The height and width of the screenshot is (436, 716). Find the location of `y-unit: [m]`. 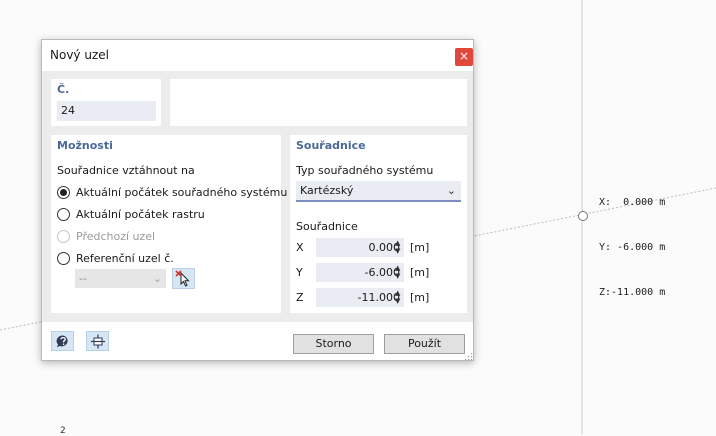

y-unit: [m] is located at coordinates (420, 272).